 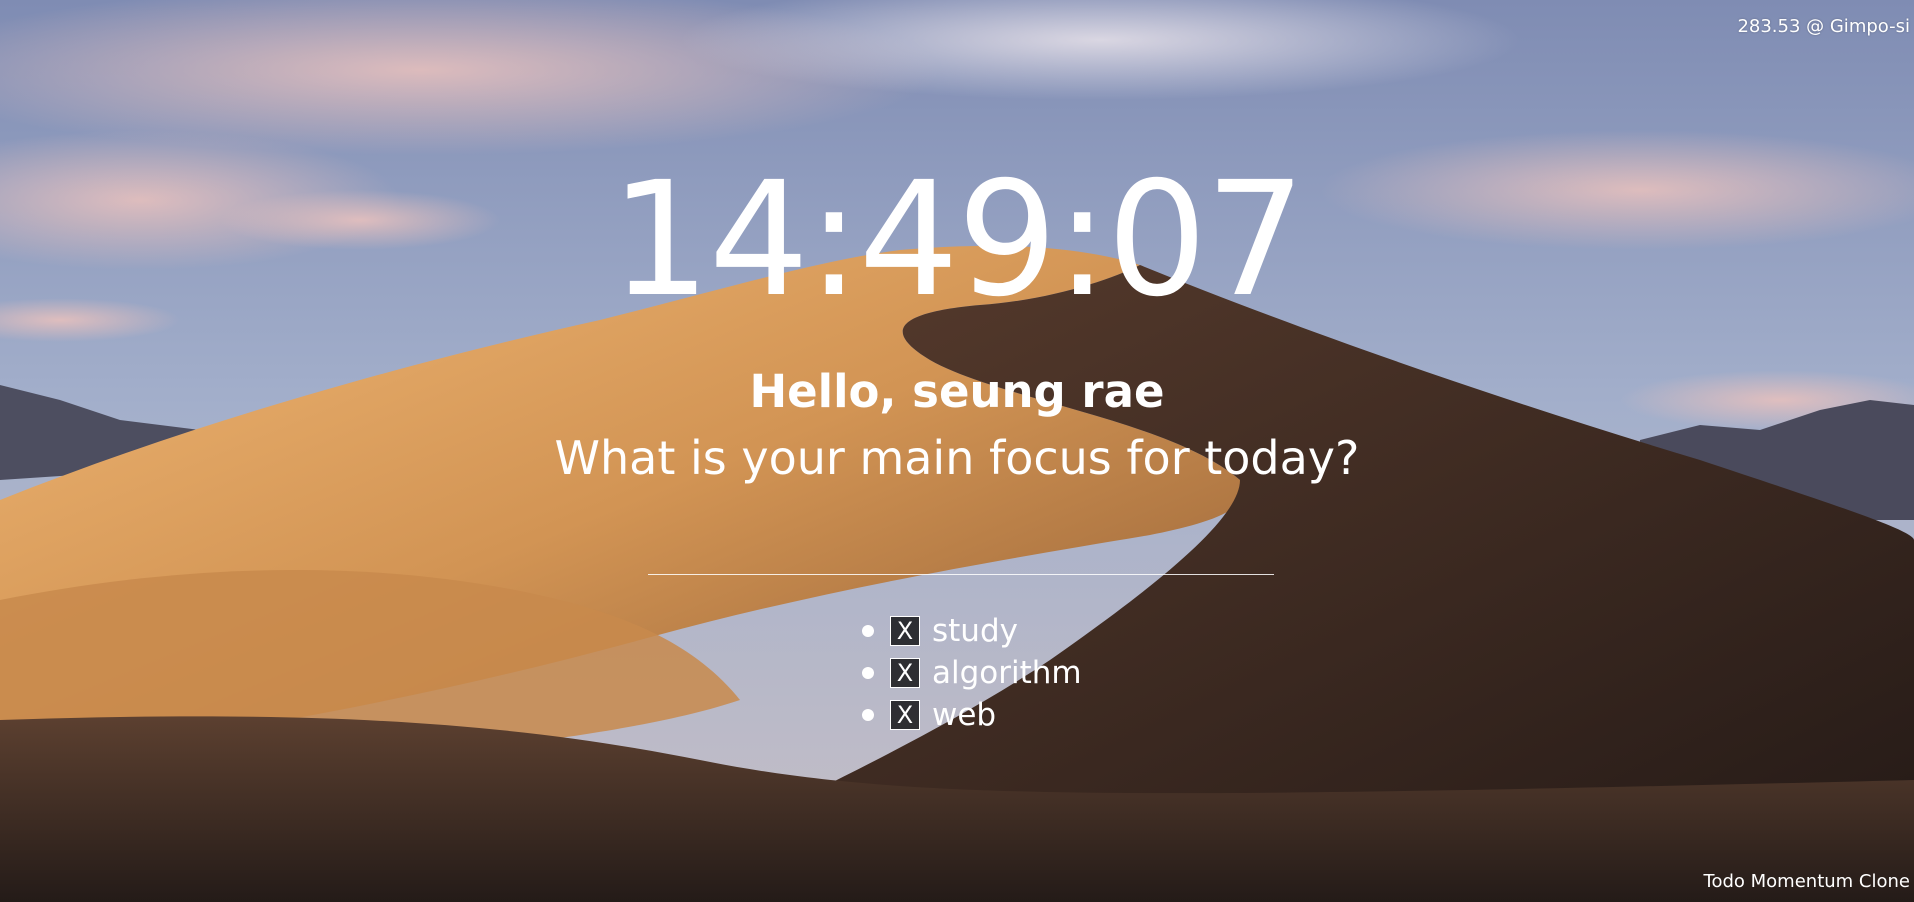 What do you see at coordinates (957, 391) in the screenshot?
I see `greeting: Hello, seung rae` at bounding box center [957, 391].